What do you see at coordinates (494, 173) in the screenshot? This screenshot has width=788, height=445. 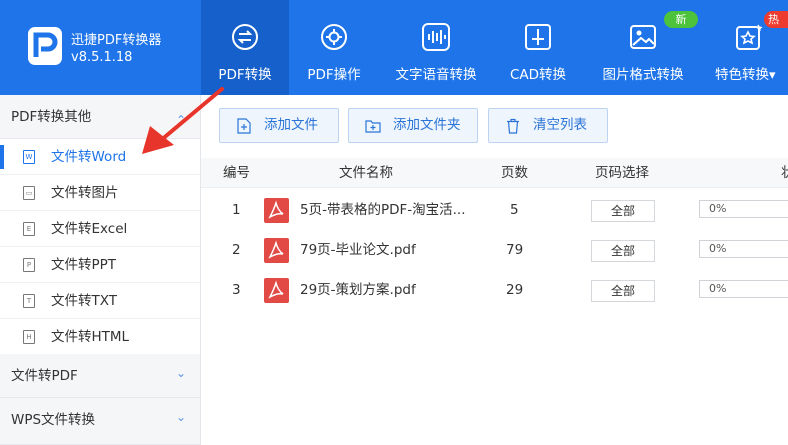 I see `table-header: 编号 文件名称 页数 页码选择 状` at bounding box center [494, 173].